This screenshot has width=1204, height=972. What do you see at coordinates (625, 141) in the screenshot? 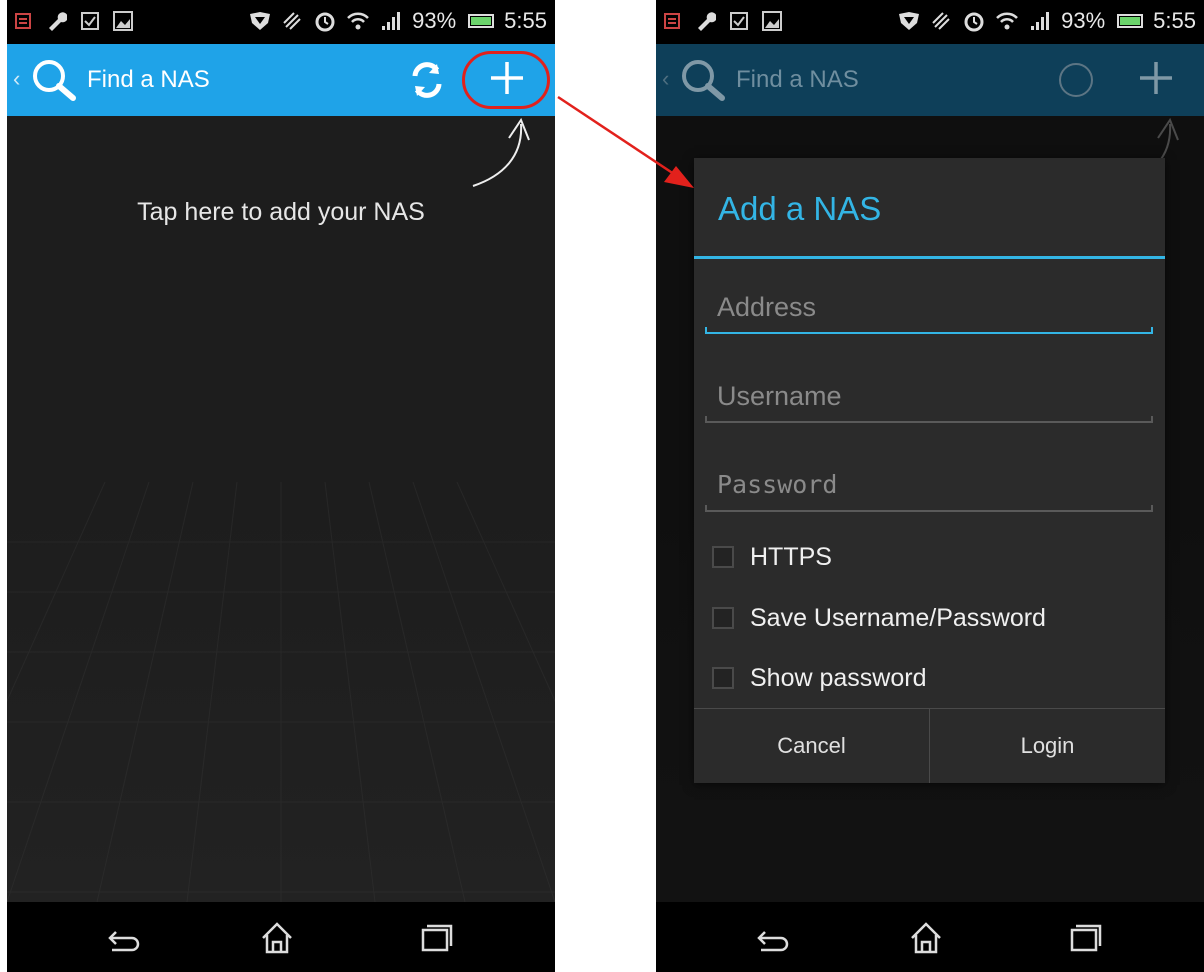
I see `connector-arrow` at bounding box center [625, 141].